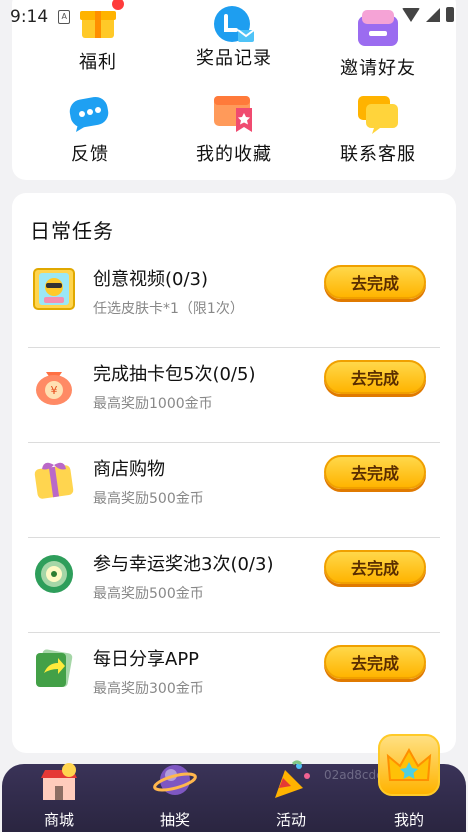 The height and width of the screenshot is (832, 468). Describe the element at coordinates (234, 114) in the screenshot. I see `favorites-icon` at that location.